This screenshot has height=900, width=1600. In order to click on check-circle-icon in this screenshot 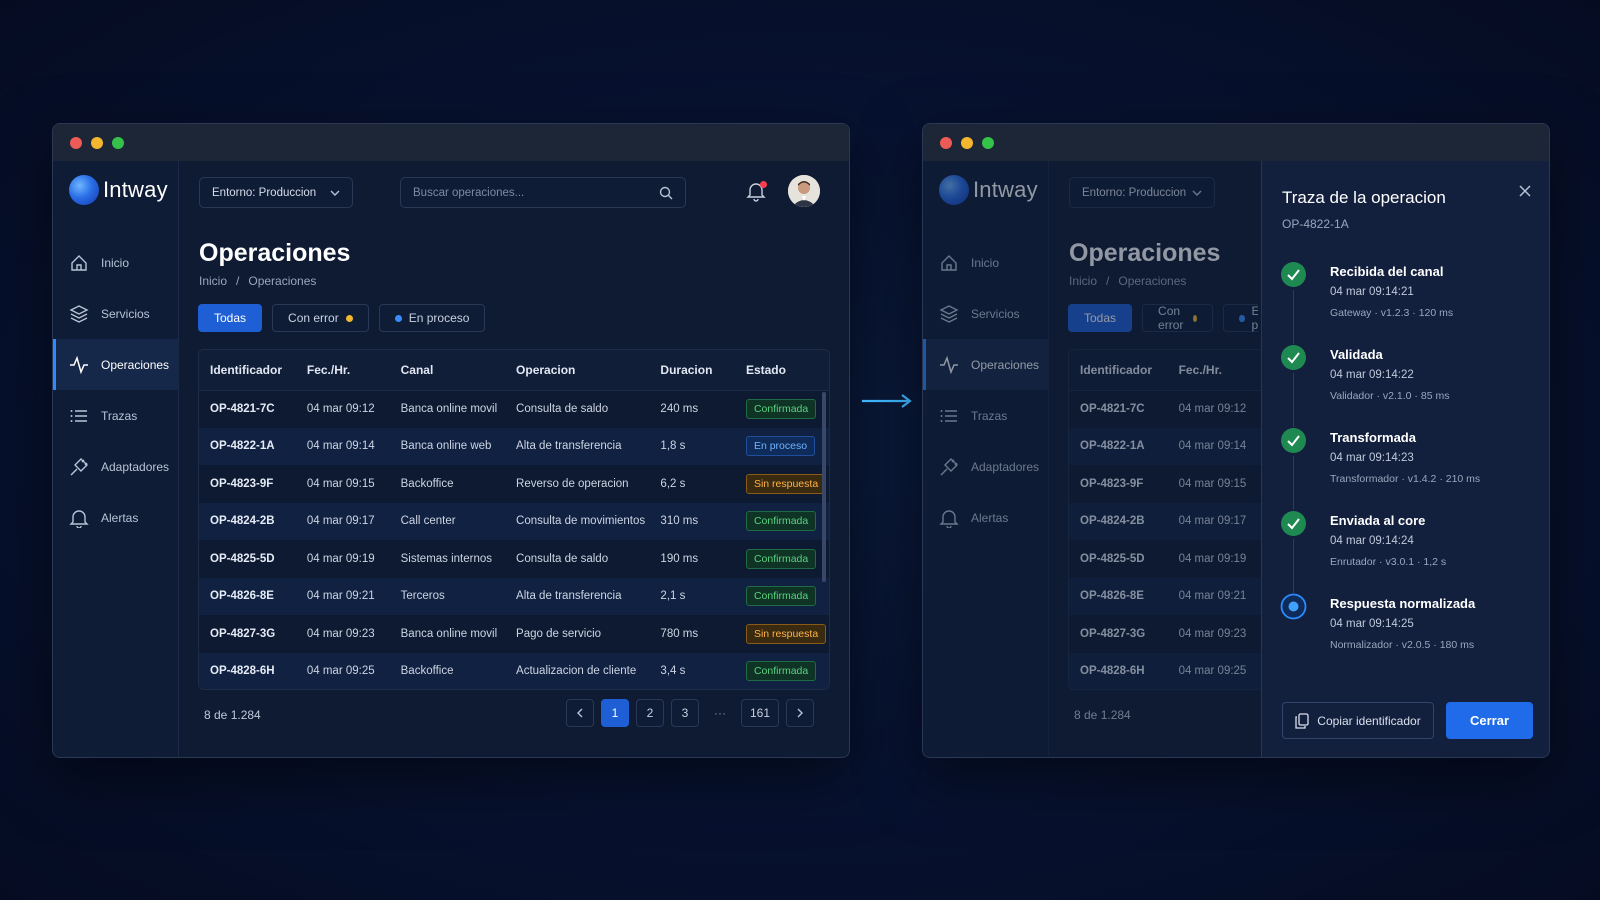, I will do `click(1293, 440)`.